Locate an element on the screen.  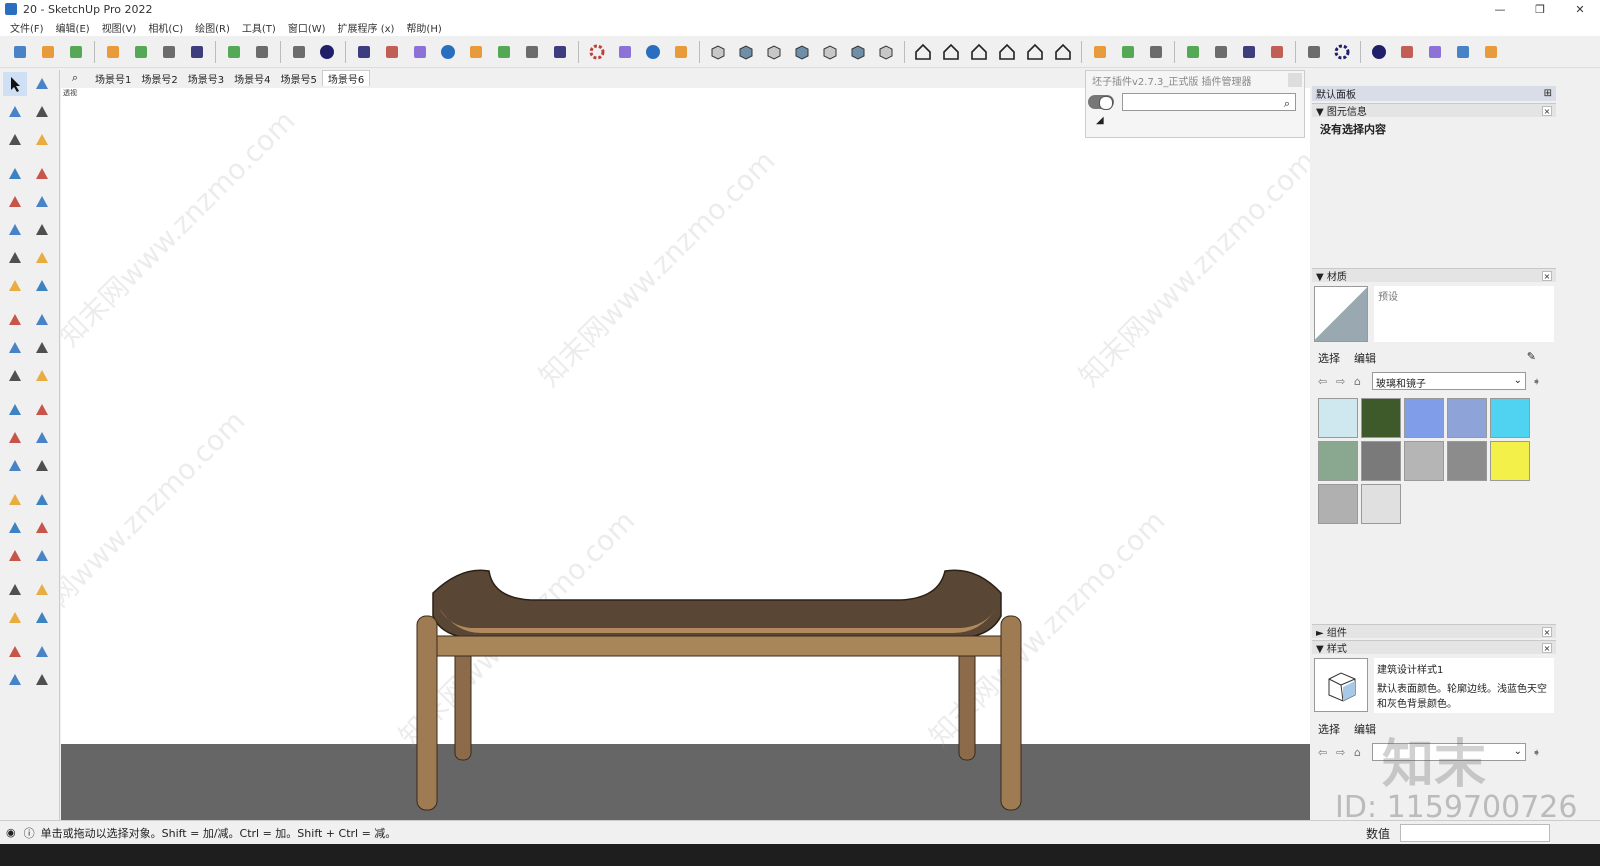
protractor-icon is located at coordinates (15, 438).